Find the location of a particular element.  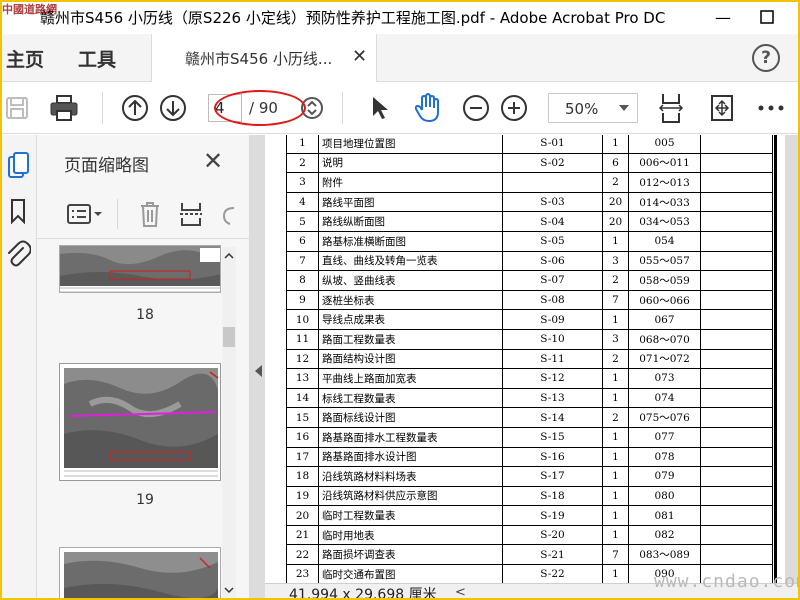

table-row: 10 导线点成果表 S-09 1 067 is located at coordinates (529, 319).